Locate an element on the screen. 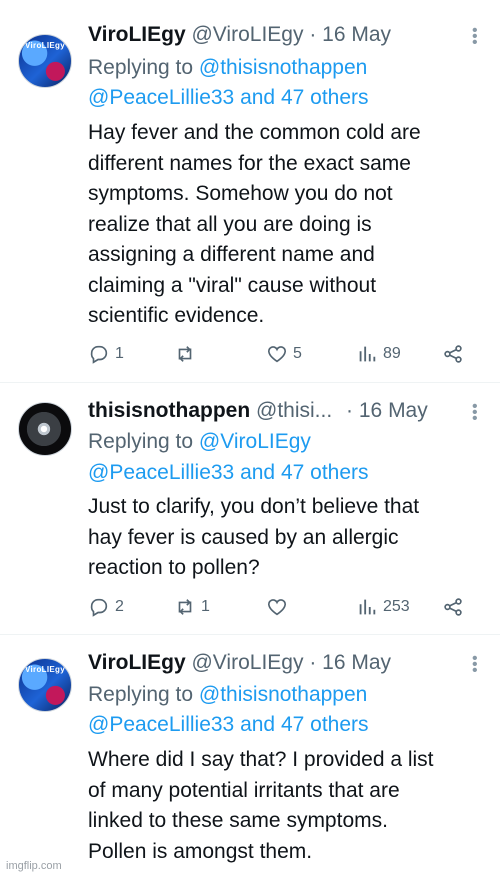  like-button is located at coordinates (279, 607).